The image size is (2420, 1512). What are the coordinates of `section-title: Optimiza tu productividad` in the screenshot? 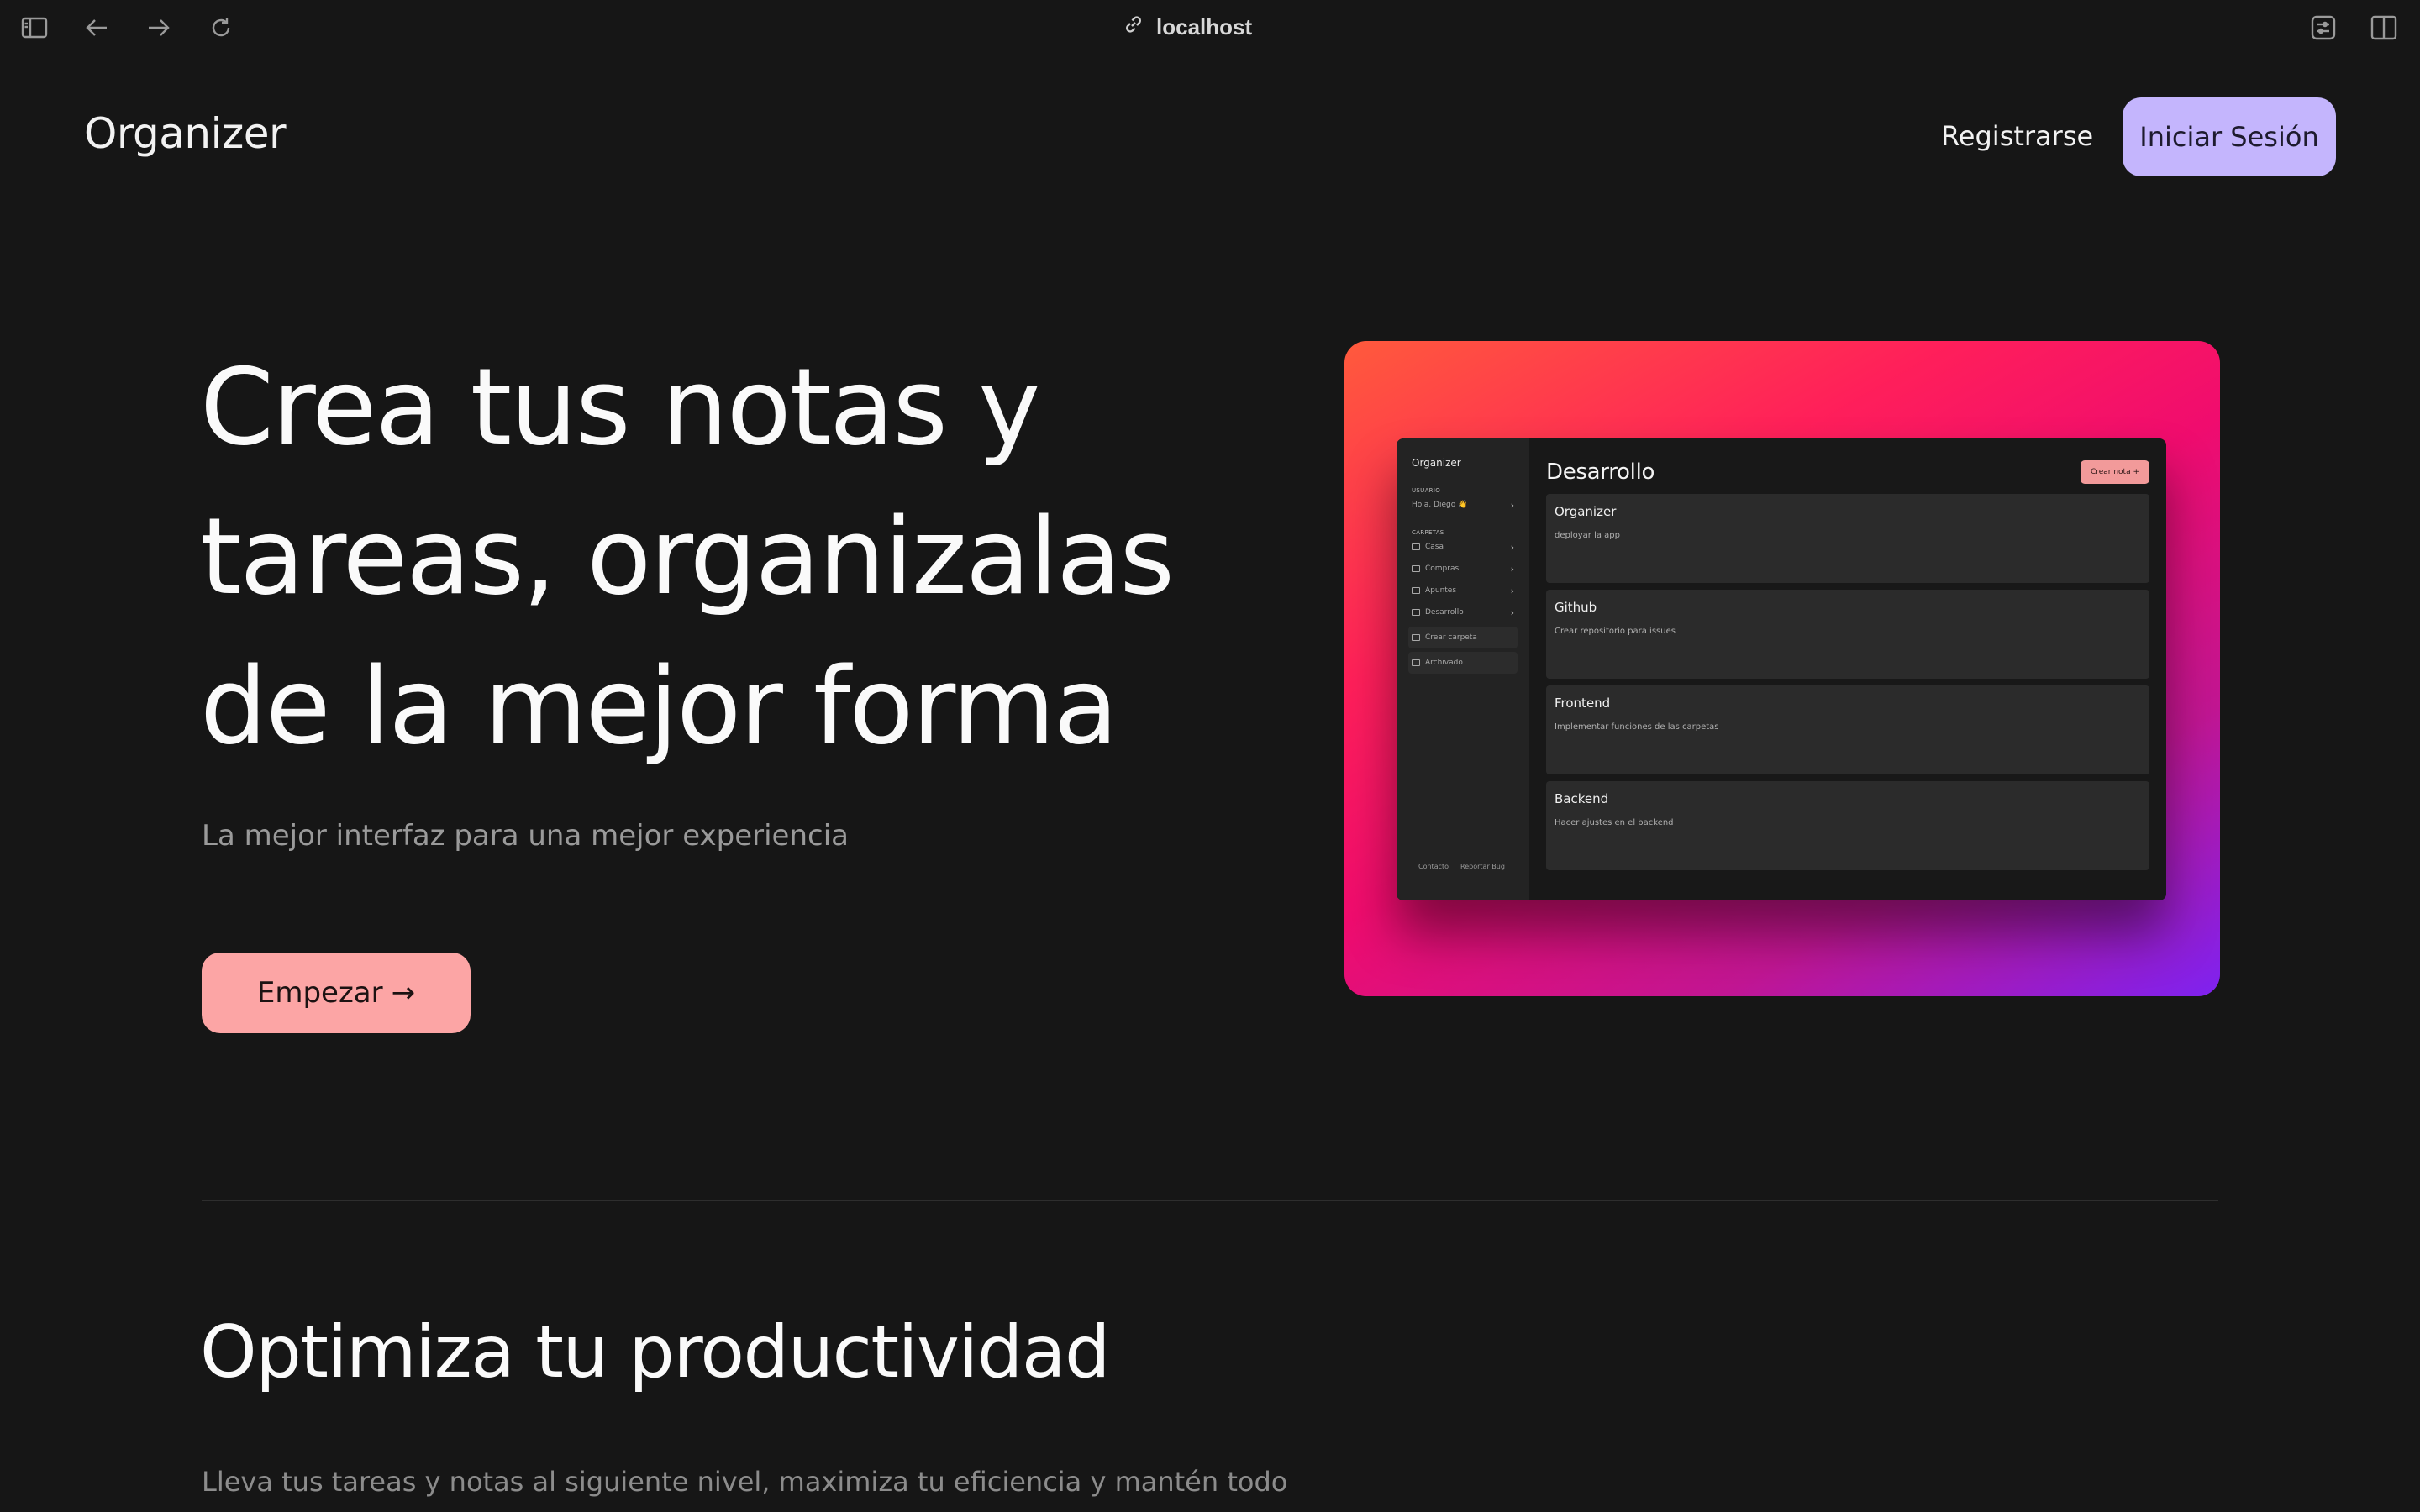 It's located at (656, 1352).